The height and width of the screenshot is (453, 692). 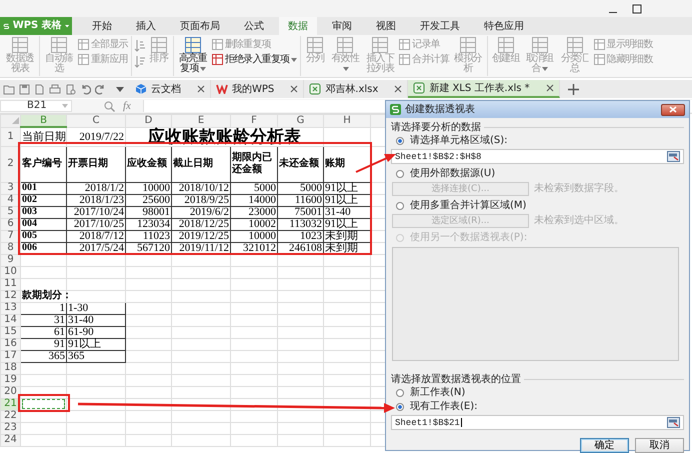 I want to click on range-input-field: Sheet1!$B$2:$H$8, so click(x=537, y=156).